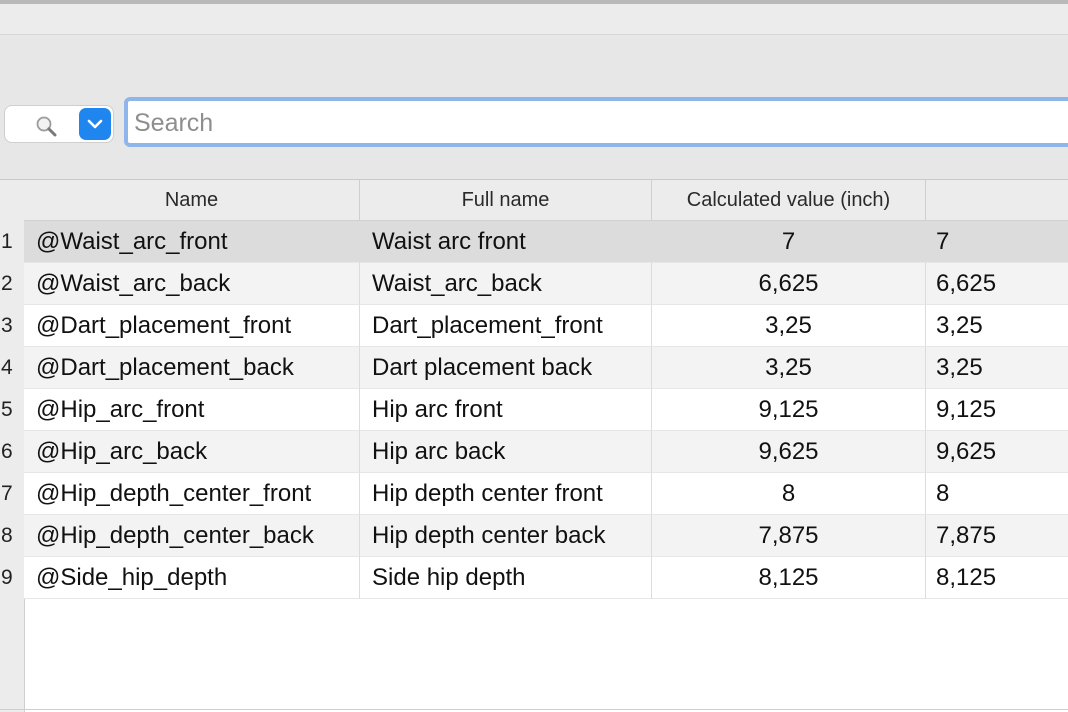 The width and height of the screenshot is (1068, 712). What do you see at coordinates (192, 410) in the screenshot?
I see `cell-name: @Hip_arc_front` at bounding box center [192, 410].